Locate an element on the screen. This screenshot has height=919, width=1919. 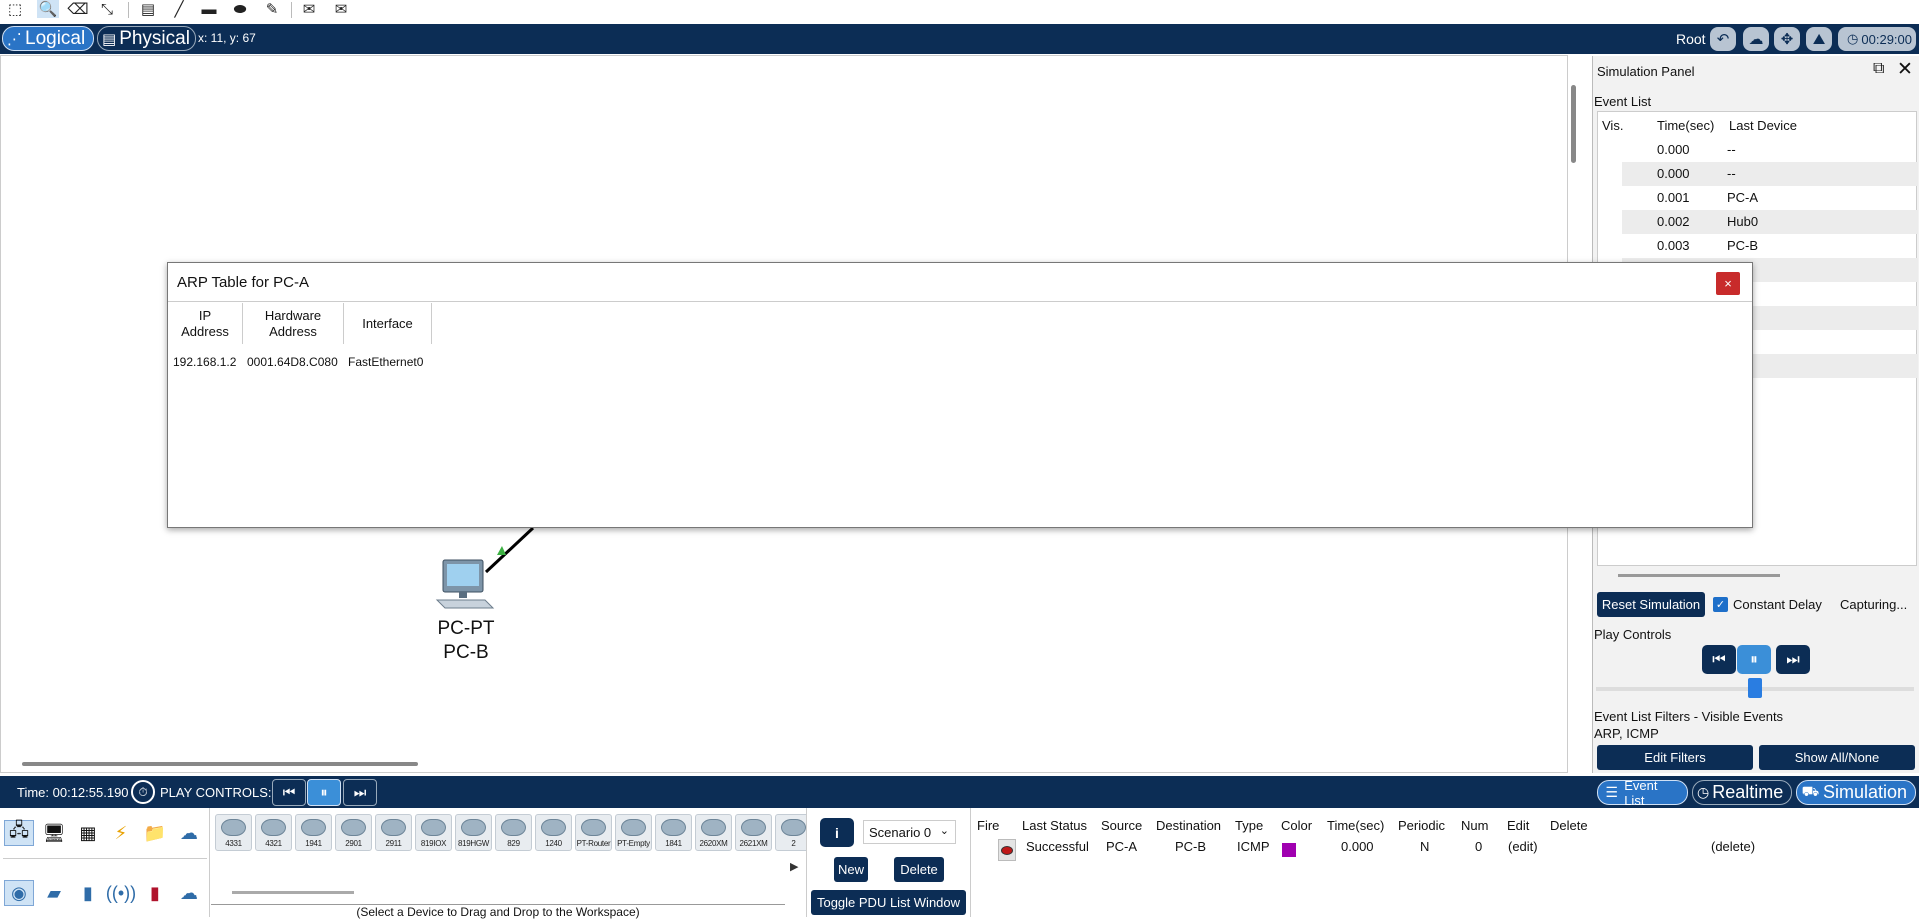
pdu-delete-link: (delete) is located at coordinates (1733, 846).